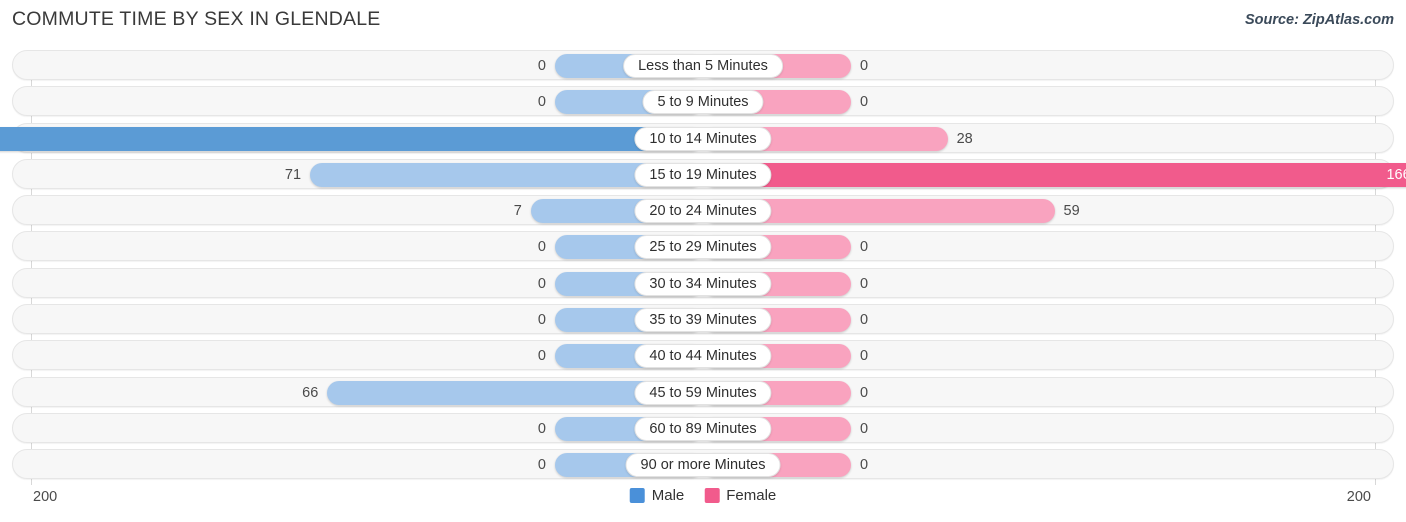 The height and width of the screenshot is (522, 1406). I want to click on bar-row: 71 166 15 to 19 Minutes, so click(709, 173).